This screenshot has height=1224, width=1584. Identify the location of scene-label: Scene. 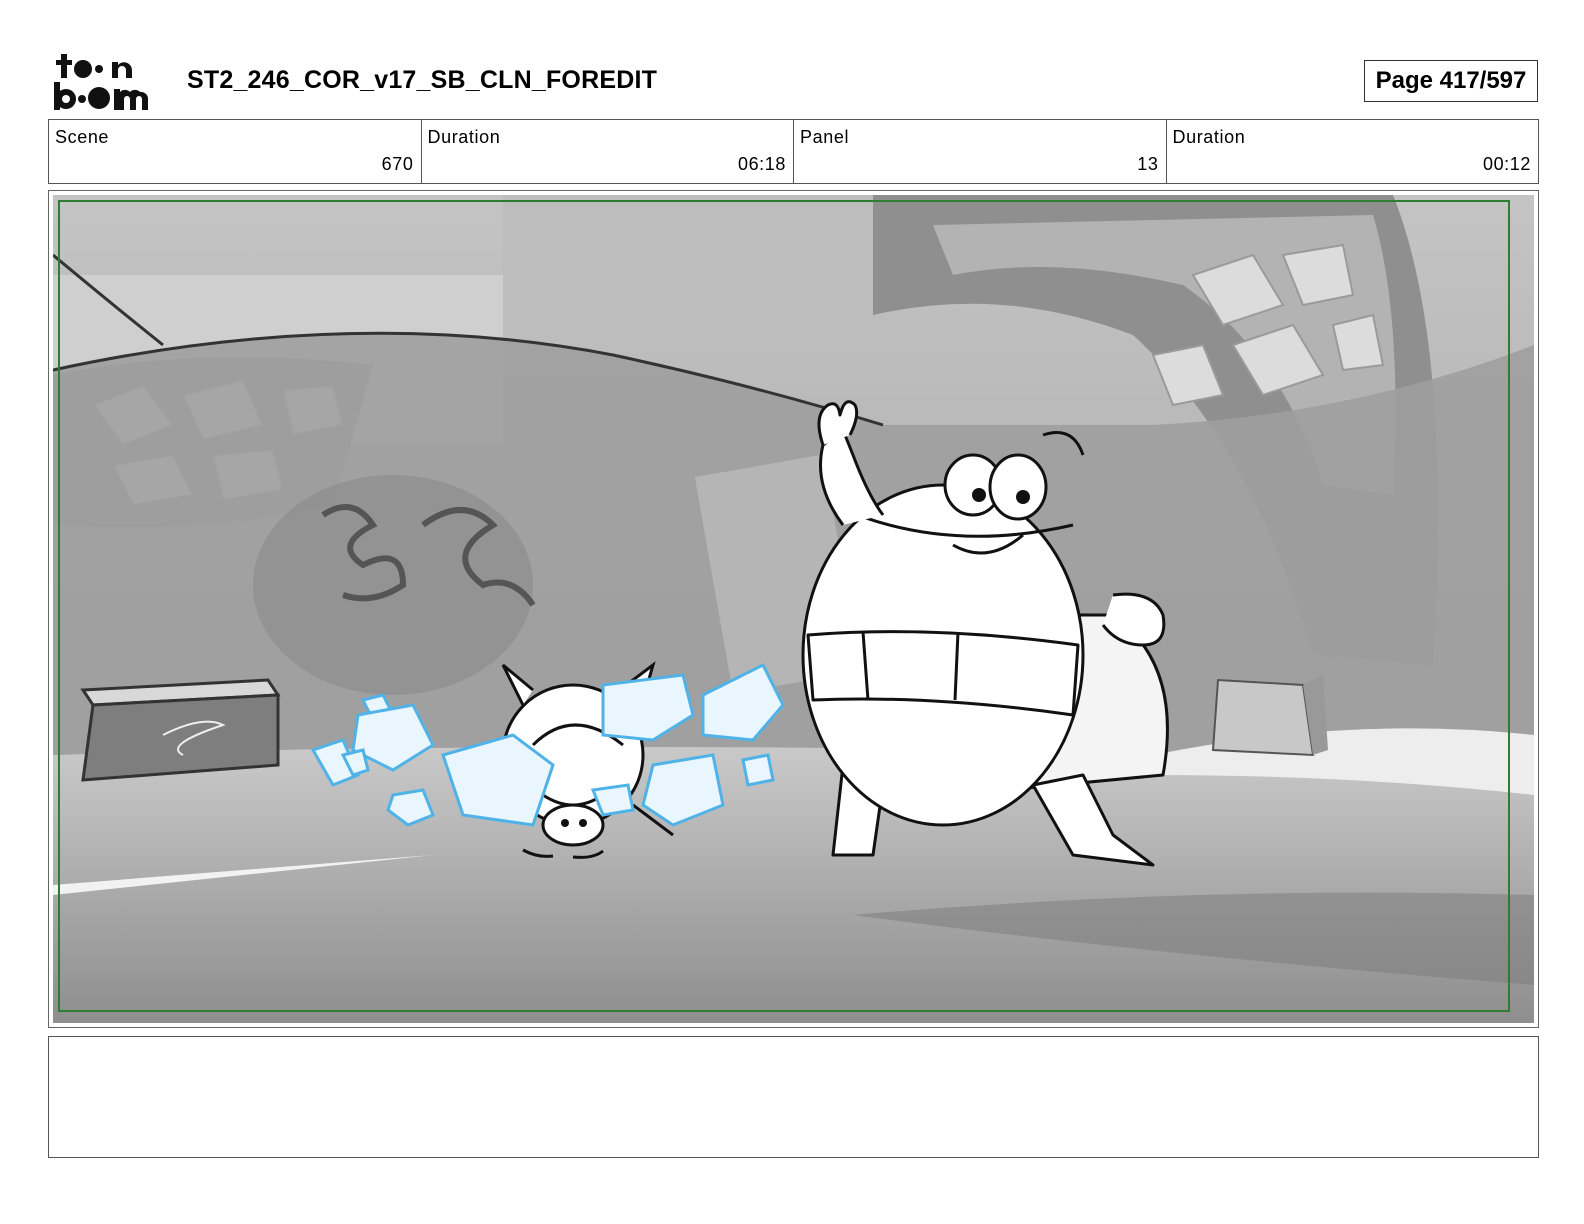
(82, 137).